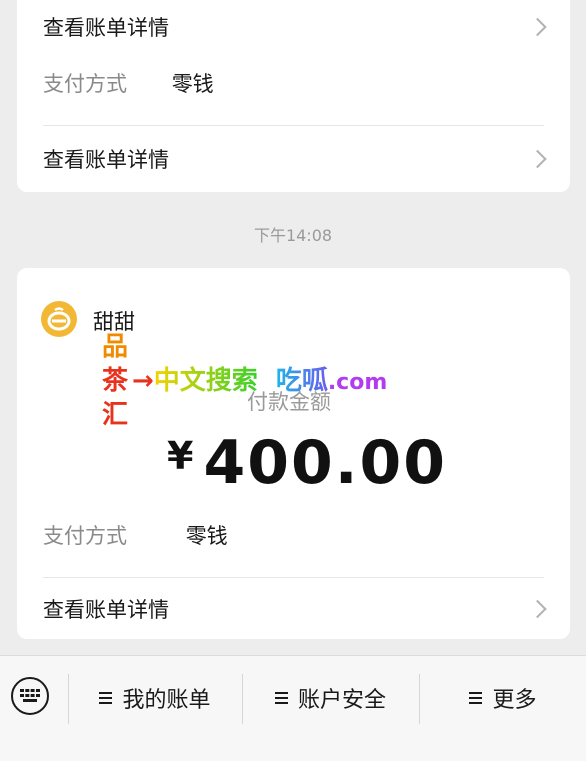 The width and height of the screenshot is (586, 761). I want to click on watermark-char: 品, so click(115, 347).